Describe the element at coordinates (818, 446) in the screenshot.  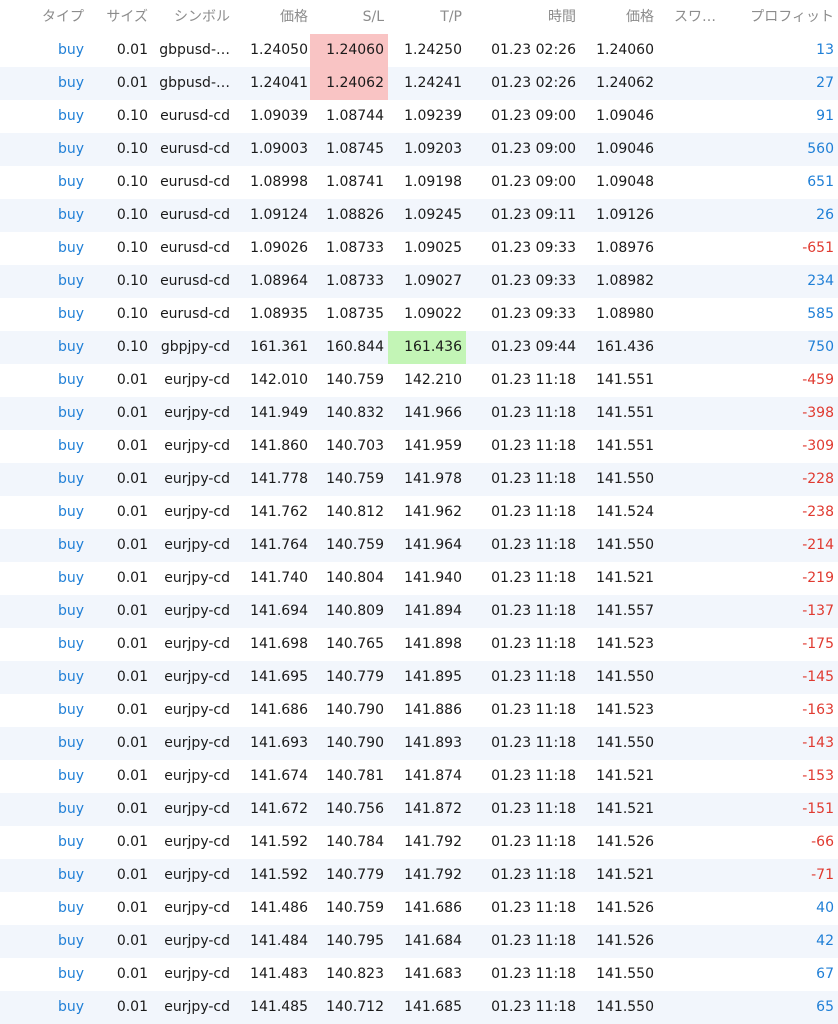
I see `cell-profit: -309` at that location.